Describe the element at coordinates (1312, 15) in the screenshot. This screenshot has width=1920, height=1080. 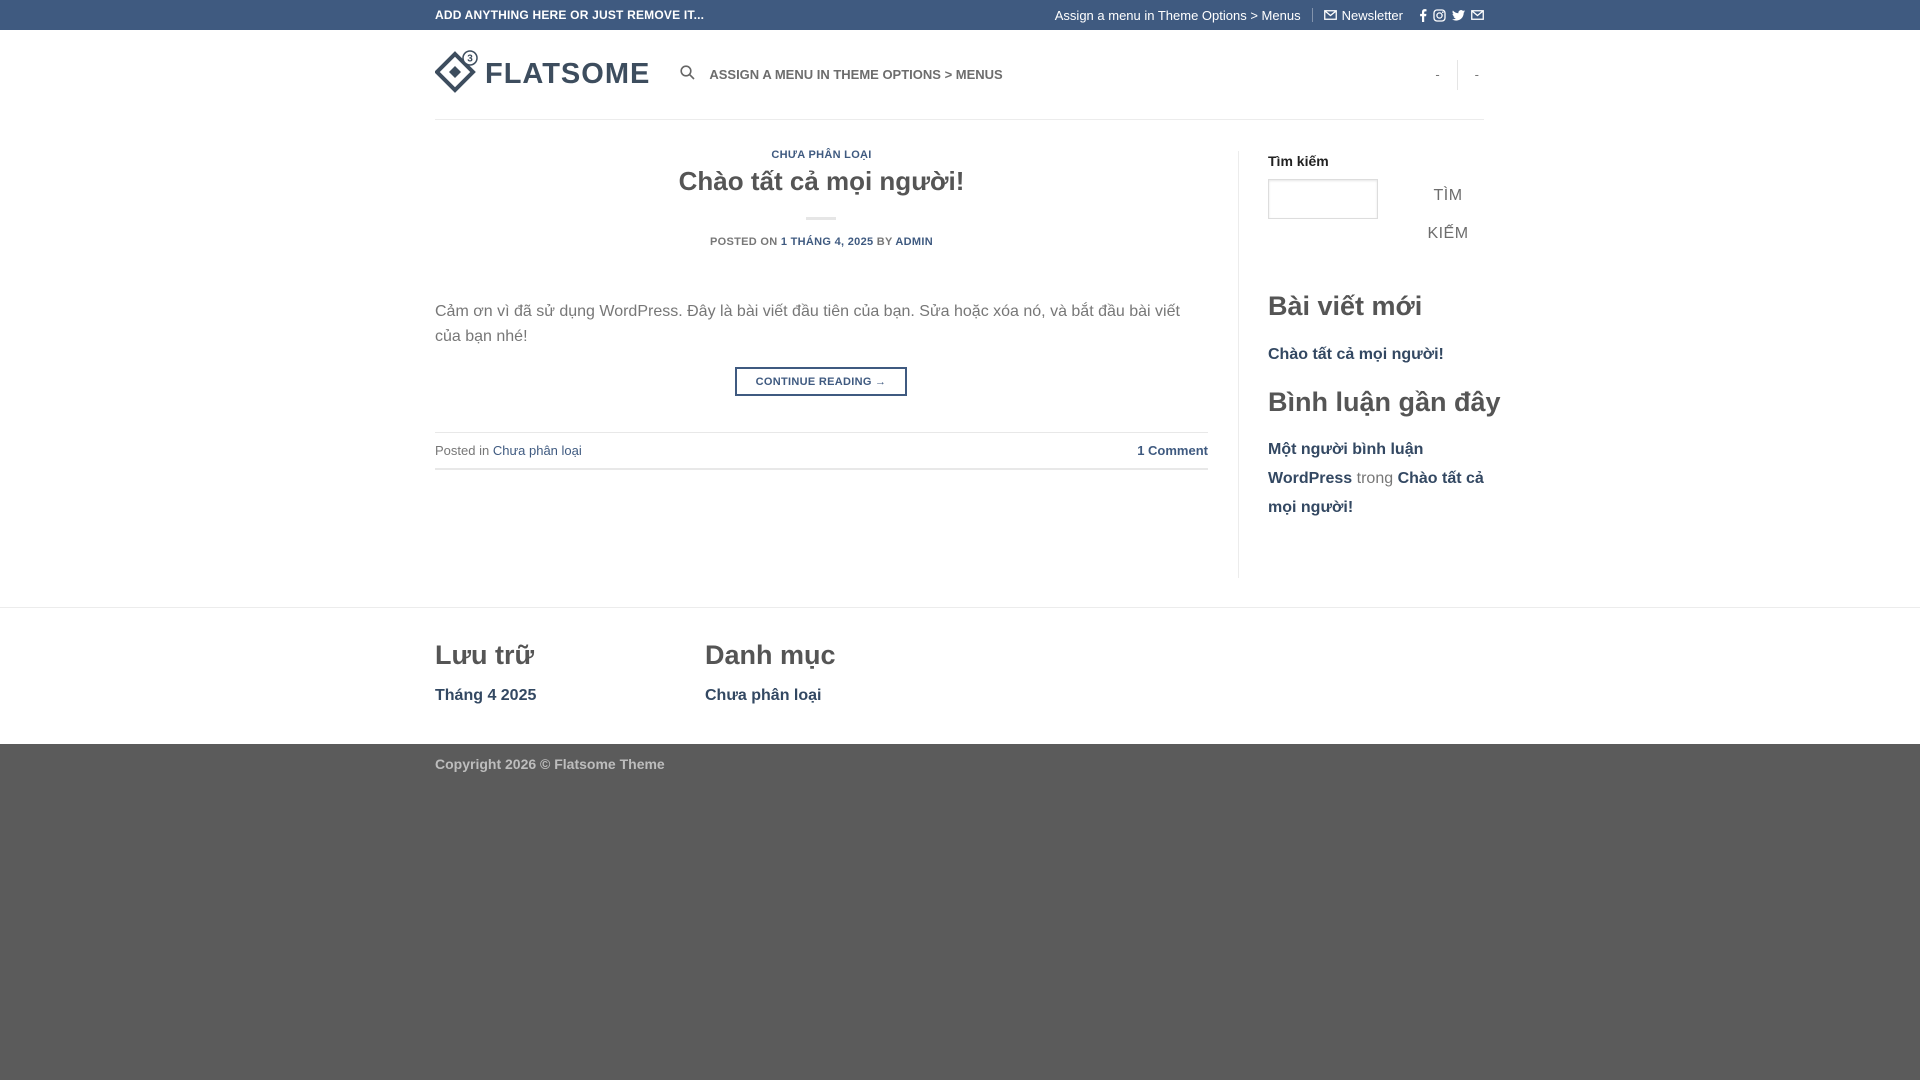
I see `topbar-divider` at that location.